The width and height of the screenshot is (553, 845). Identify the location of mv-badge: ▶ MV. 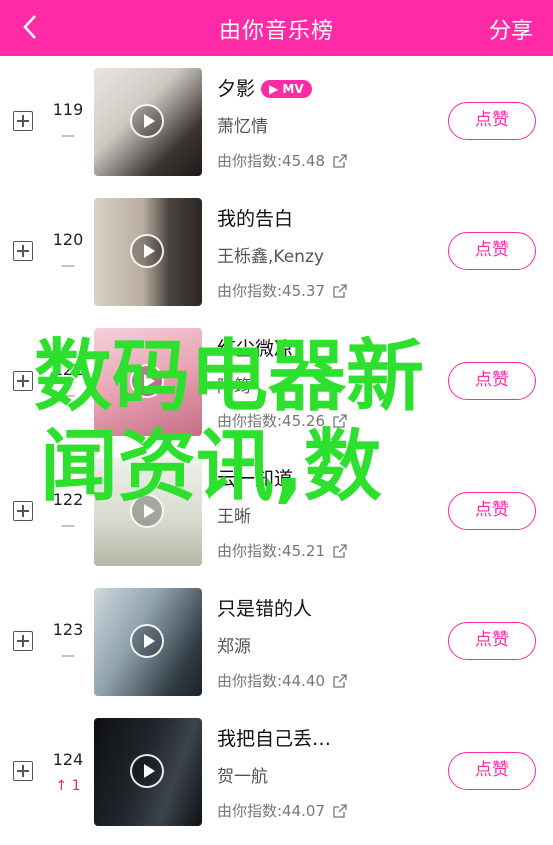
(286, 89).